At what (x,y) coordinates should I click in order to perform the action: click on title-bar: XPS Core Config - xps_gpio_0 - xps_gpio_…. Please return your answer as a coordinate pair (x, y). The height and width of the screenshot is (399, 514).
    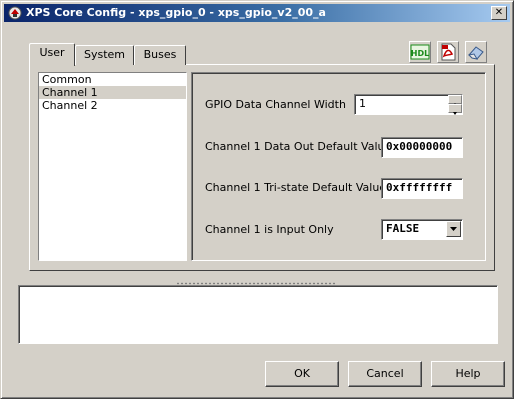
    Looking at the image, I should click on (257, 13).